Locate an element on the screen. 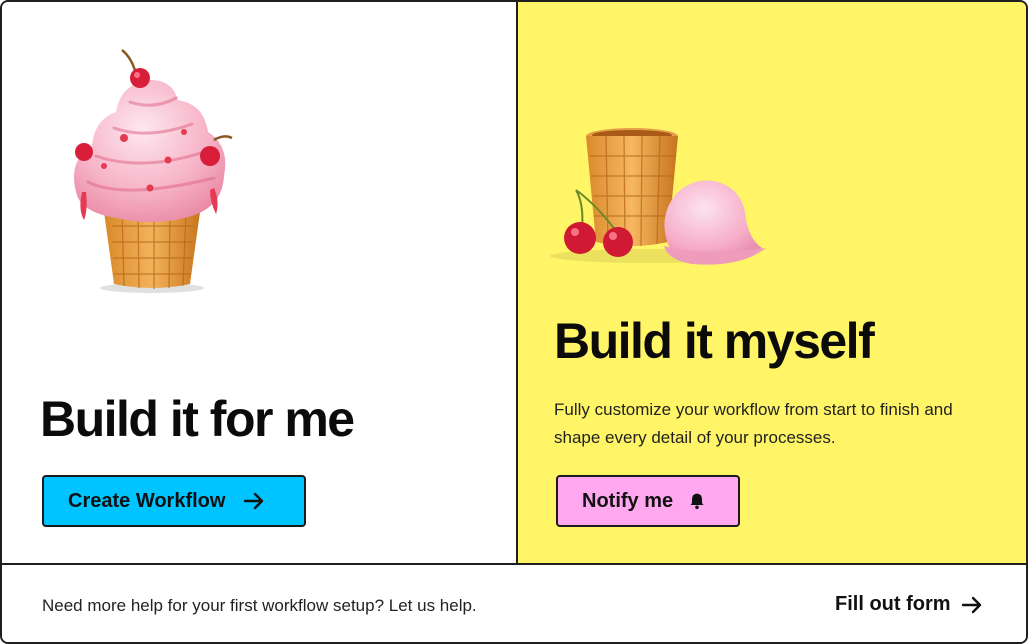  notify-me-button: Notify me is located at coordinates (648, 501).